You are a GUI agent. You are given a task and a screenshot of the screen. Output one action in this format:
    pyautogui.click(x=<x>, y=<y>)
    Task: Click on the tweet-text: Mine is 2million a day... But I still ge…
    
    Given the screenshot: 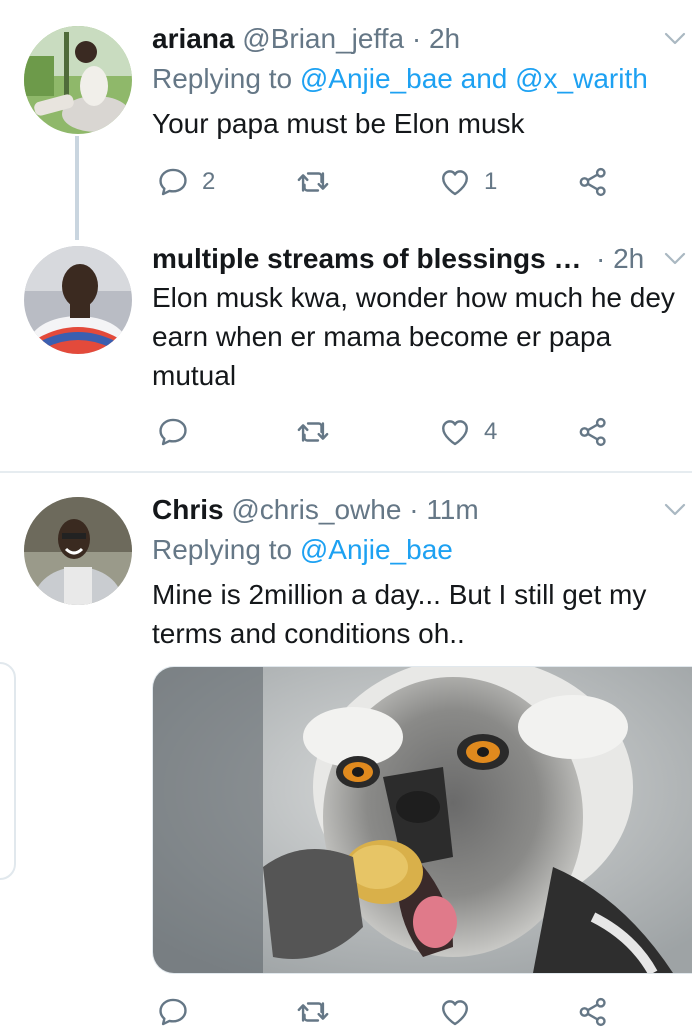 What is the action you would take?
    pyautogui.click(x=399, y=614)
    